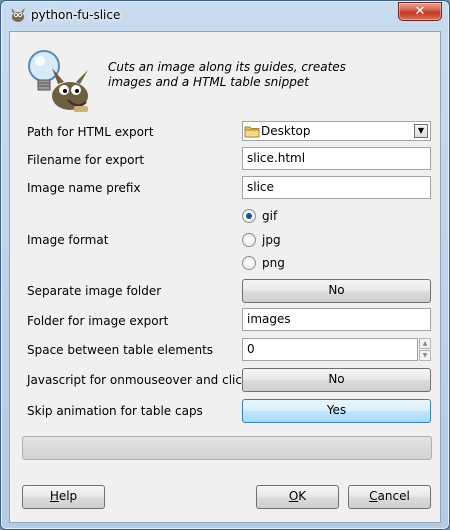 The image size is (450, 530). I want to click on help-label-rest: elp, so click(68, 496).